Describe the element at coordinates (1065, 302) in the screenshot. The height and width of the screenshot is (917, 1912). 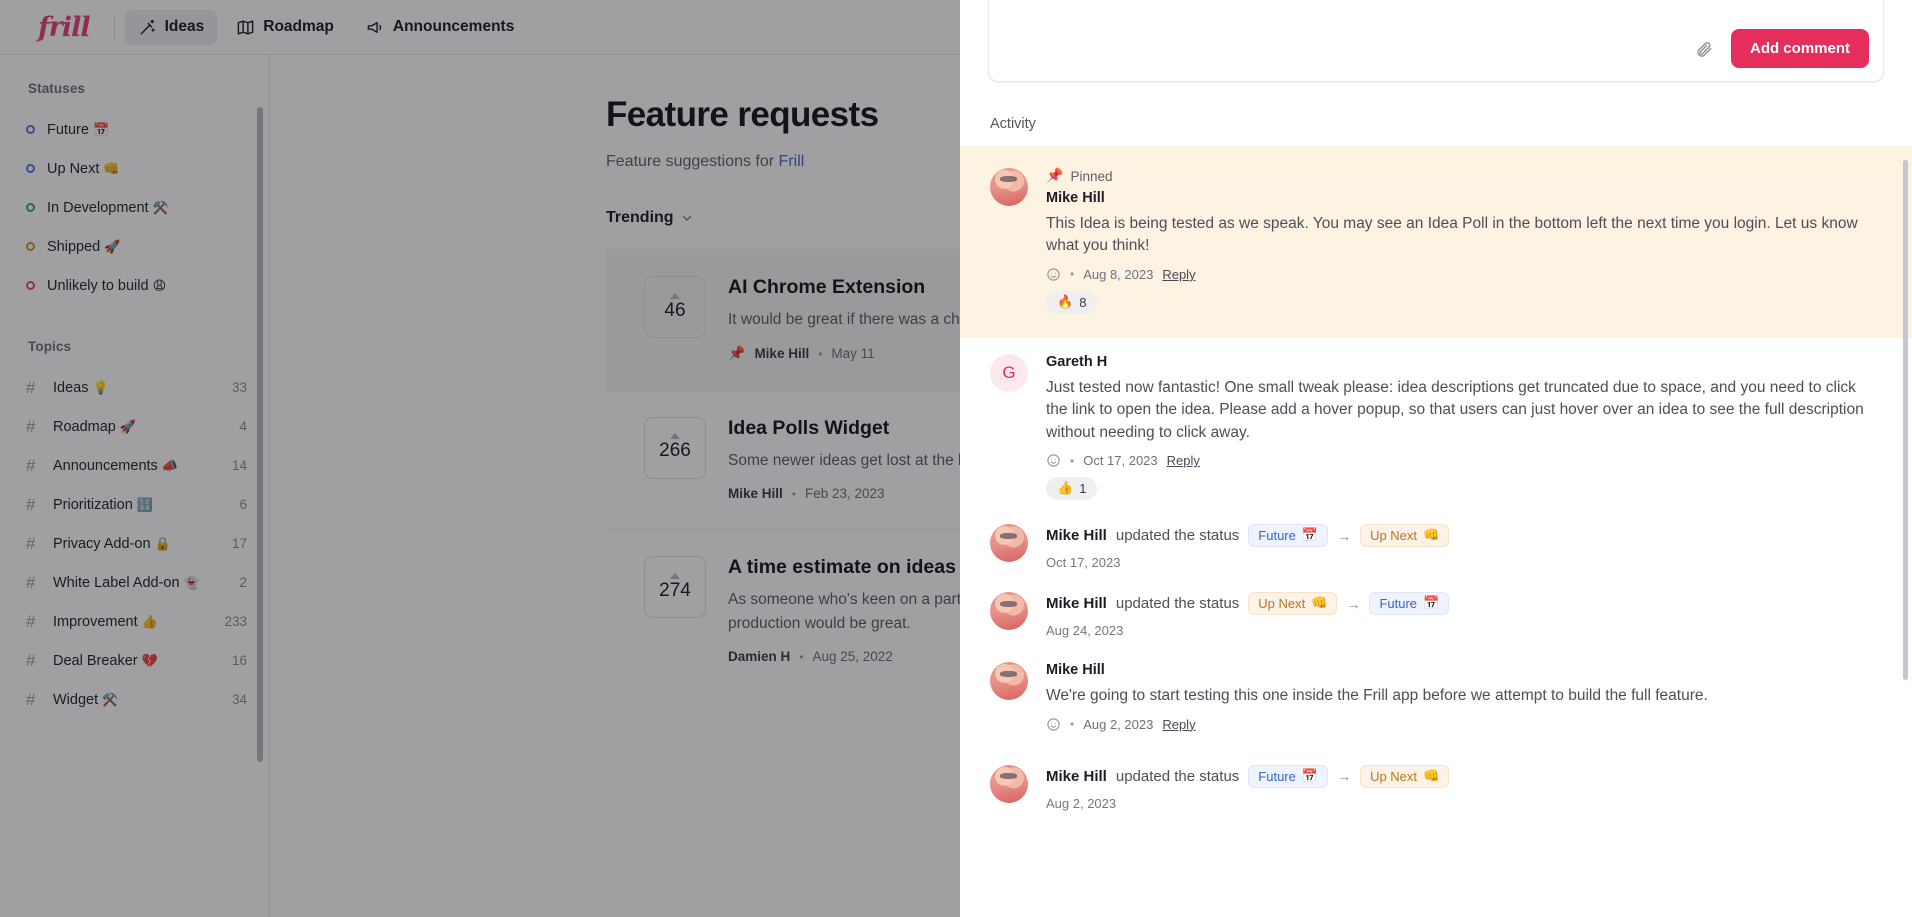
I see `reaction-emoji: 🔥` at that location.